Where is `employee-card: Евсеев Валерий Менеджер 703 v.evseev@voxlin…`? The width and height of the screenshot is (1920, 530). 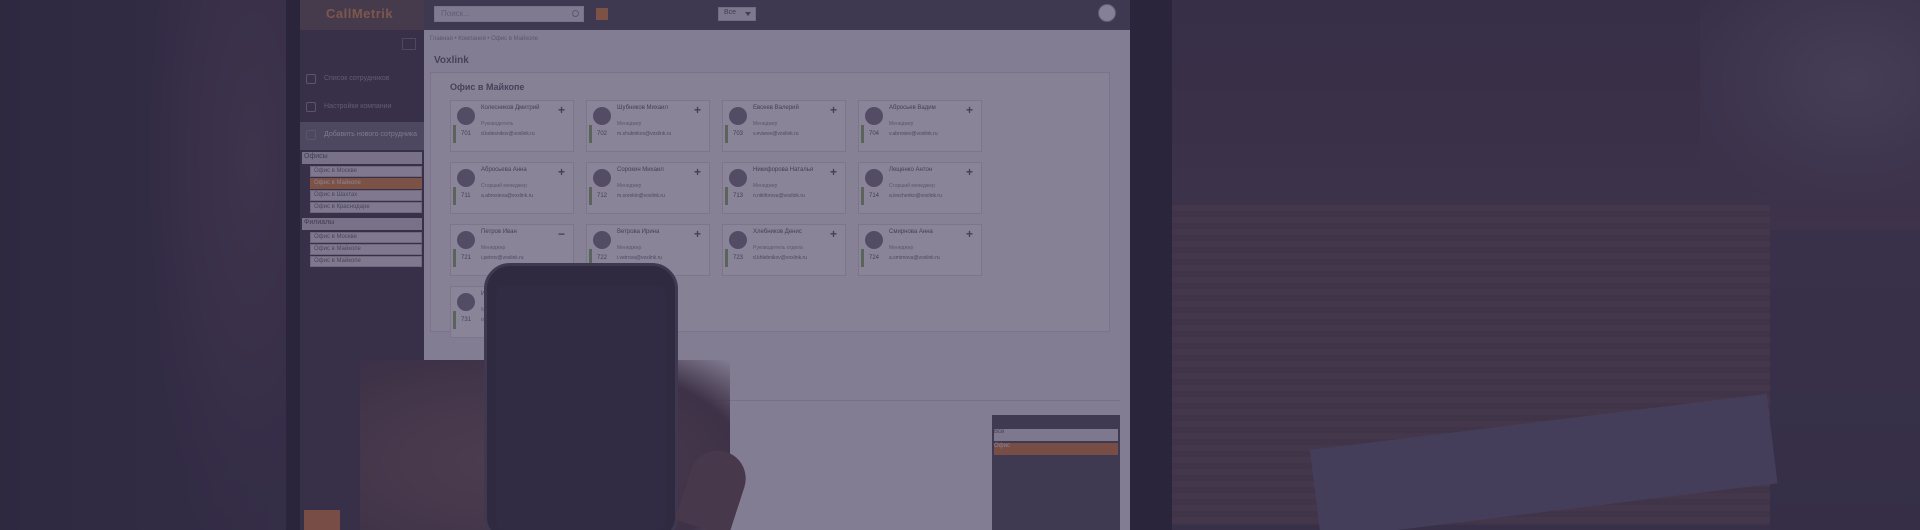 employee-card: Евсеев Валерий Менеджер 703 v.evseev@voxlin… is located at coordinates (784, 126).